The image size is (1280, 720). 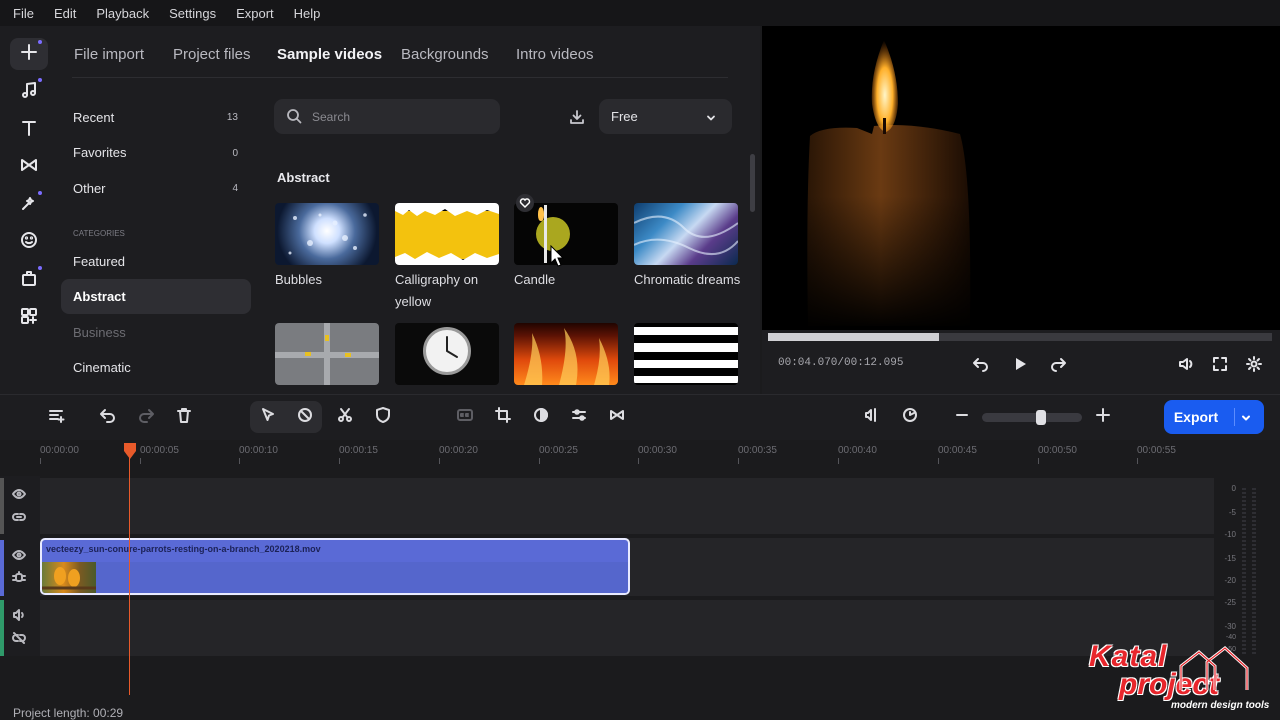 I want to click on effects-icon, so click(x=29, y=205).